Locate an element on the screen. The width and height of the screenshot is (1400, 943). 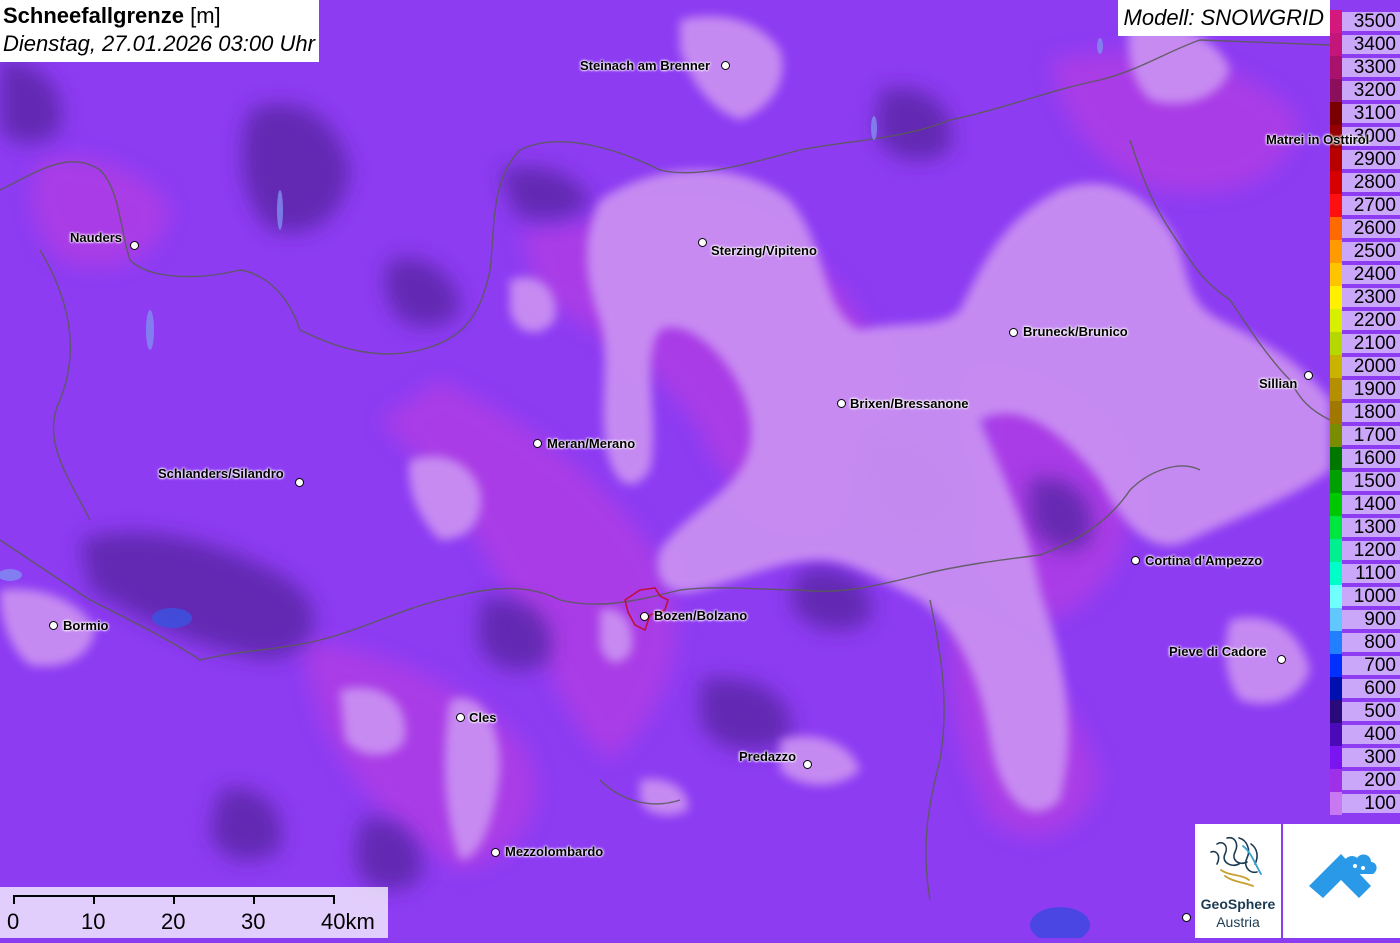
legend-item: 2000 is located at coordinates (1365, 366).